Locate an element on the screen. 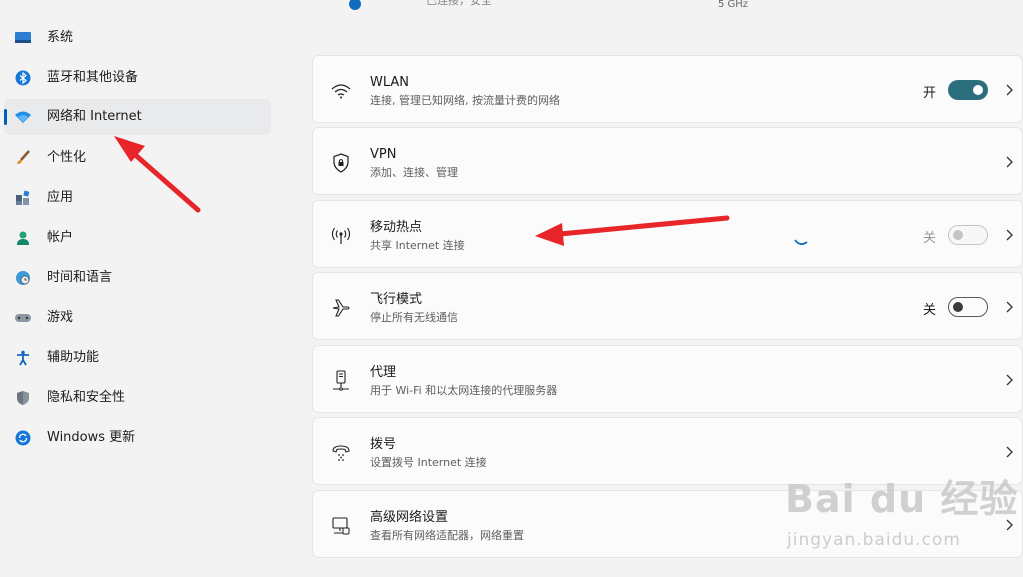  sidebar-item-label: 隐私和安全性 is located at coordinates (86, 397).